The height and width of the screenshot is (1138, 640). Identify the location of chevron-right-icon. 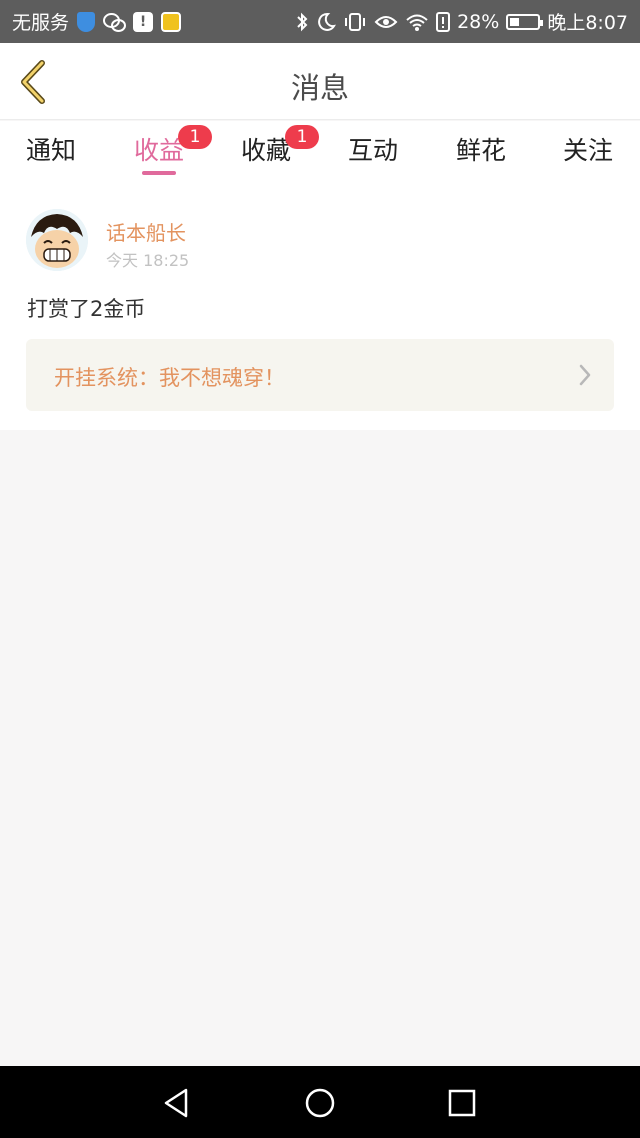
(585, 375).